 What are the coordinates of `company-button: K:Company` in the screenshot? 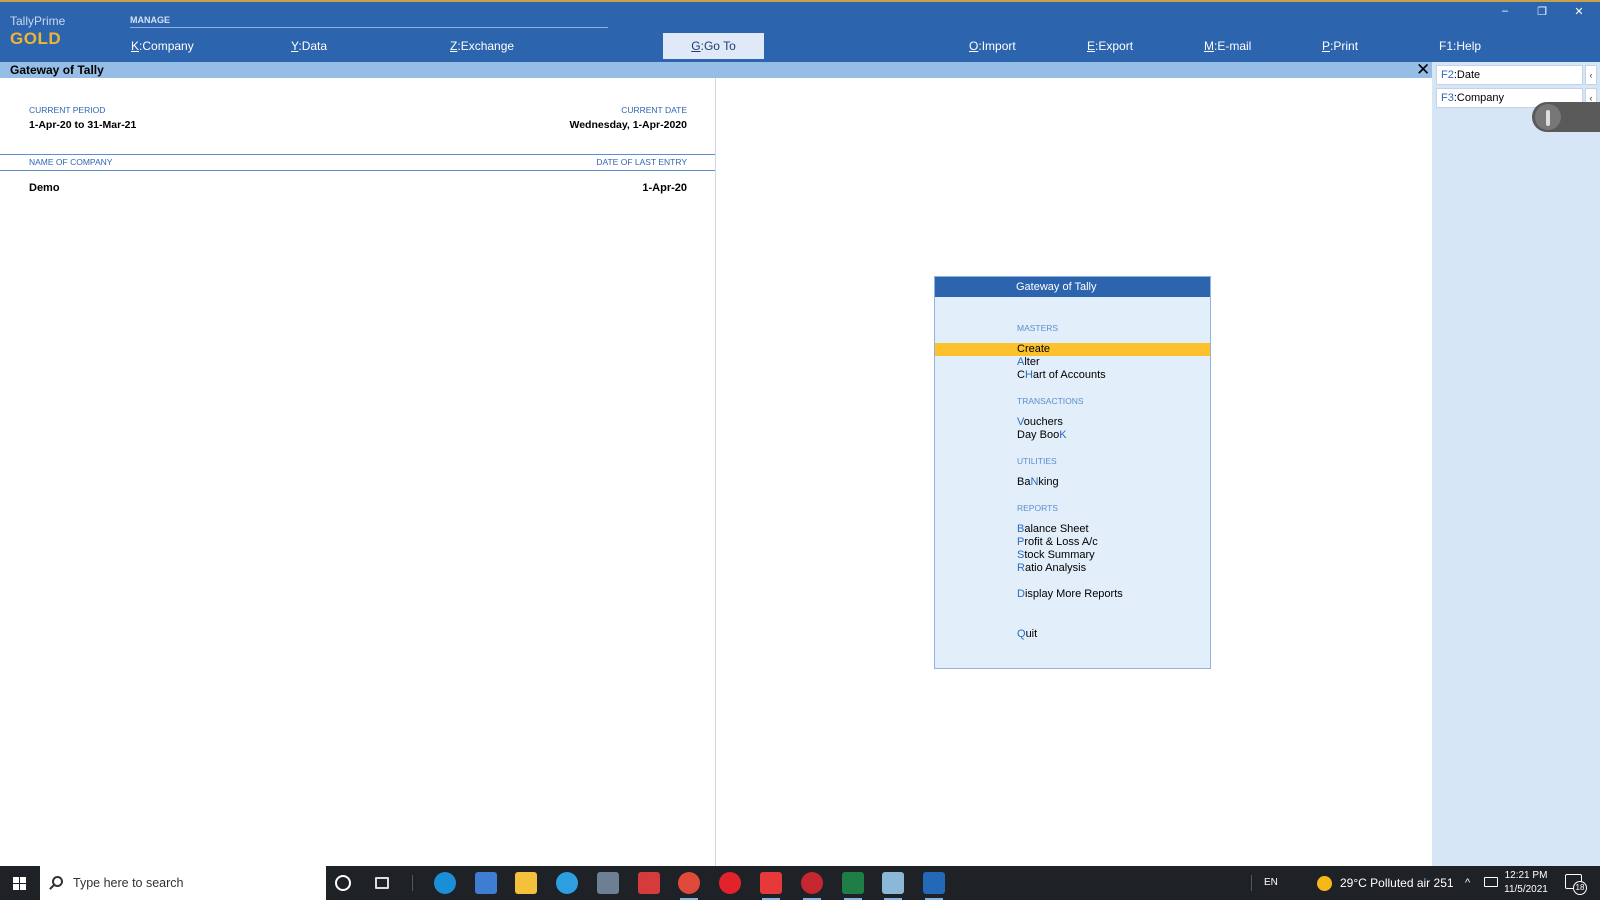 It's located at (162, 46).